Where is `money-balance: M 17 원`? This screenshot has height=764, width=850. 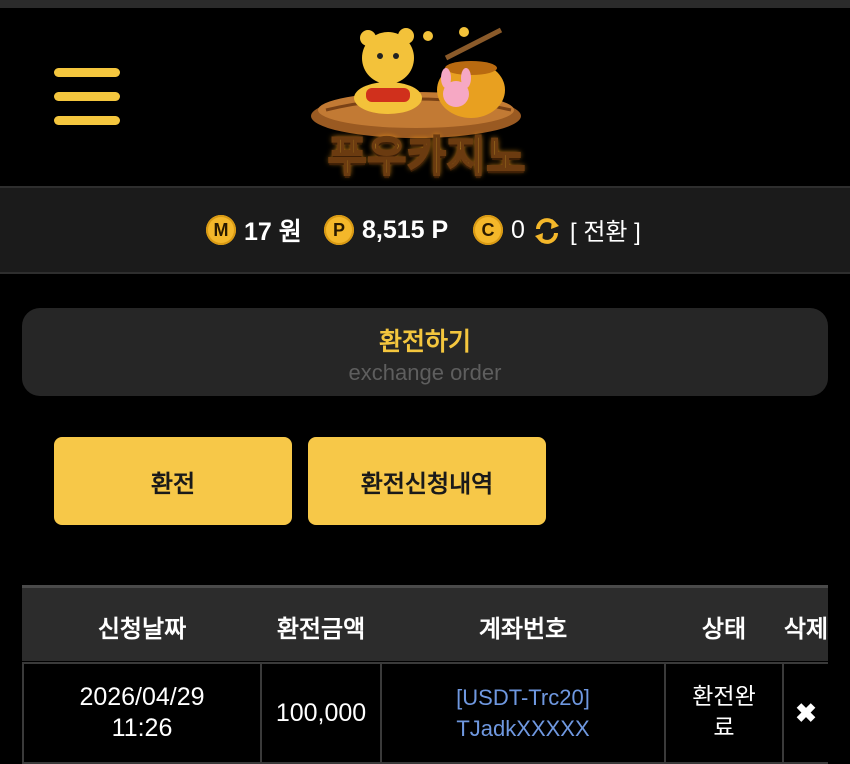 money-balance: M 17 원 is located at coordinates (254, 230).